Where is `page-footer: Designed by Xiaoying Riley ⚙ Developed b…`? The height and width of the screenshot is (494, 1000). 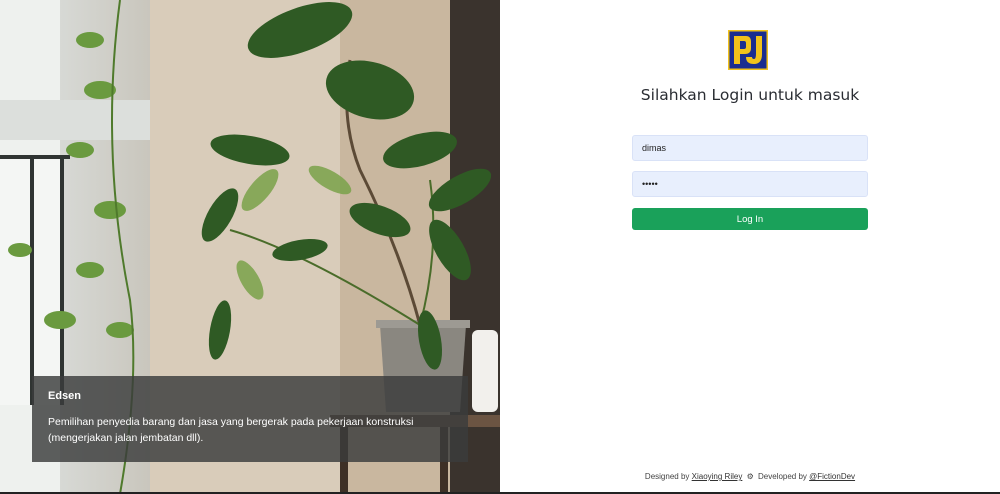
page-footer: Designed by Xiaoying Riley ⚙ Developed b… is located at coordinates (750, 476).